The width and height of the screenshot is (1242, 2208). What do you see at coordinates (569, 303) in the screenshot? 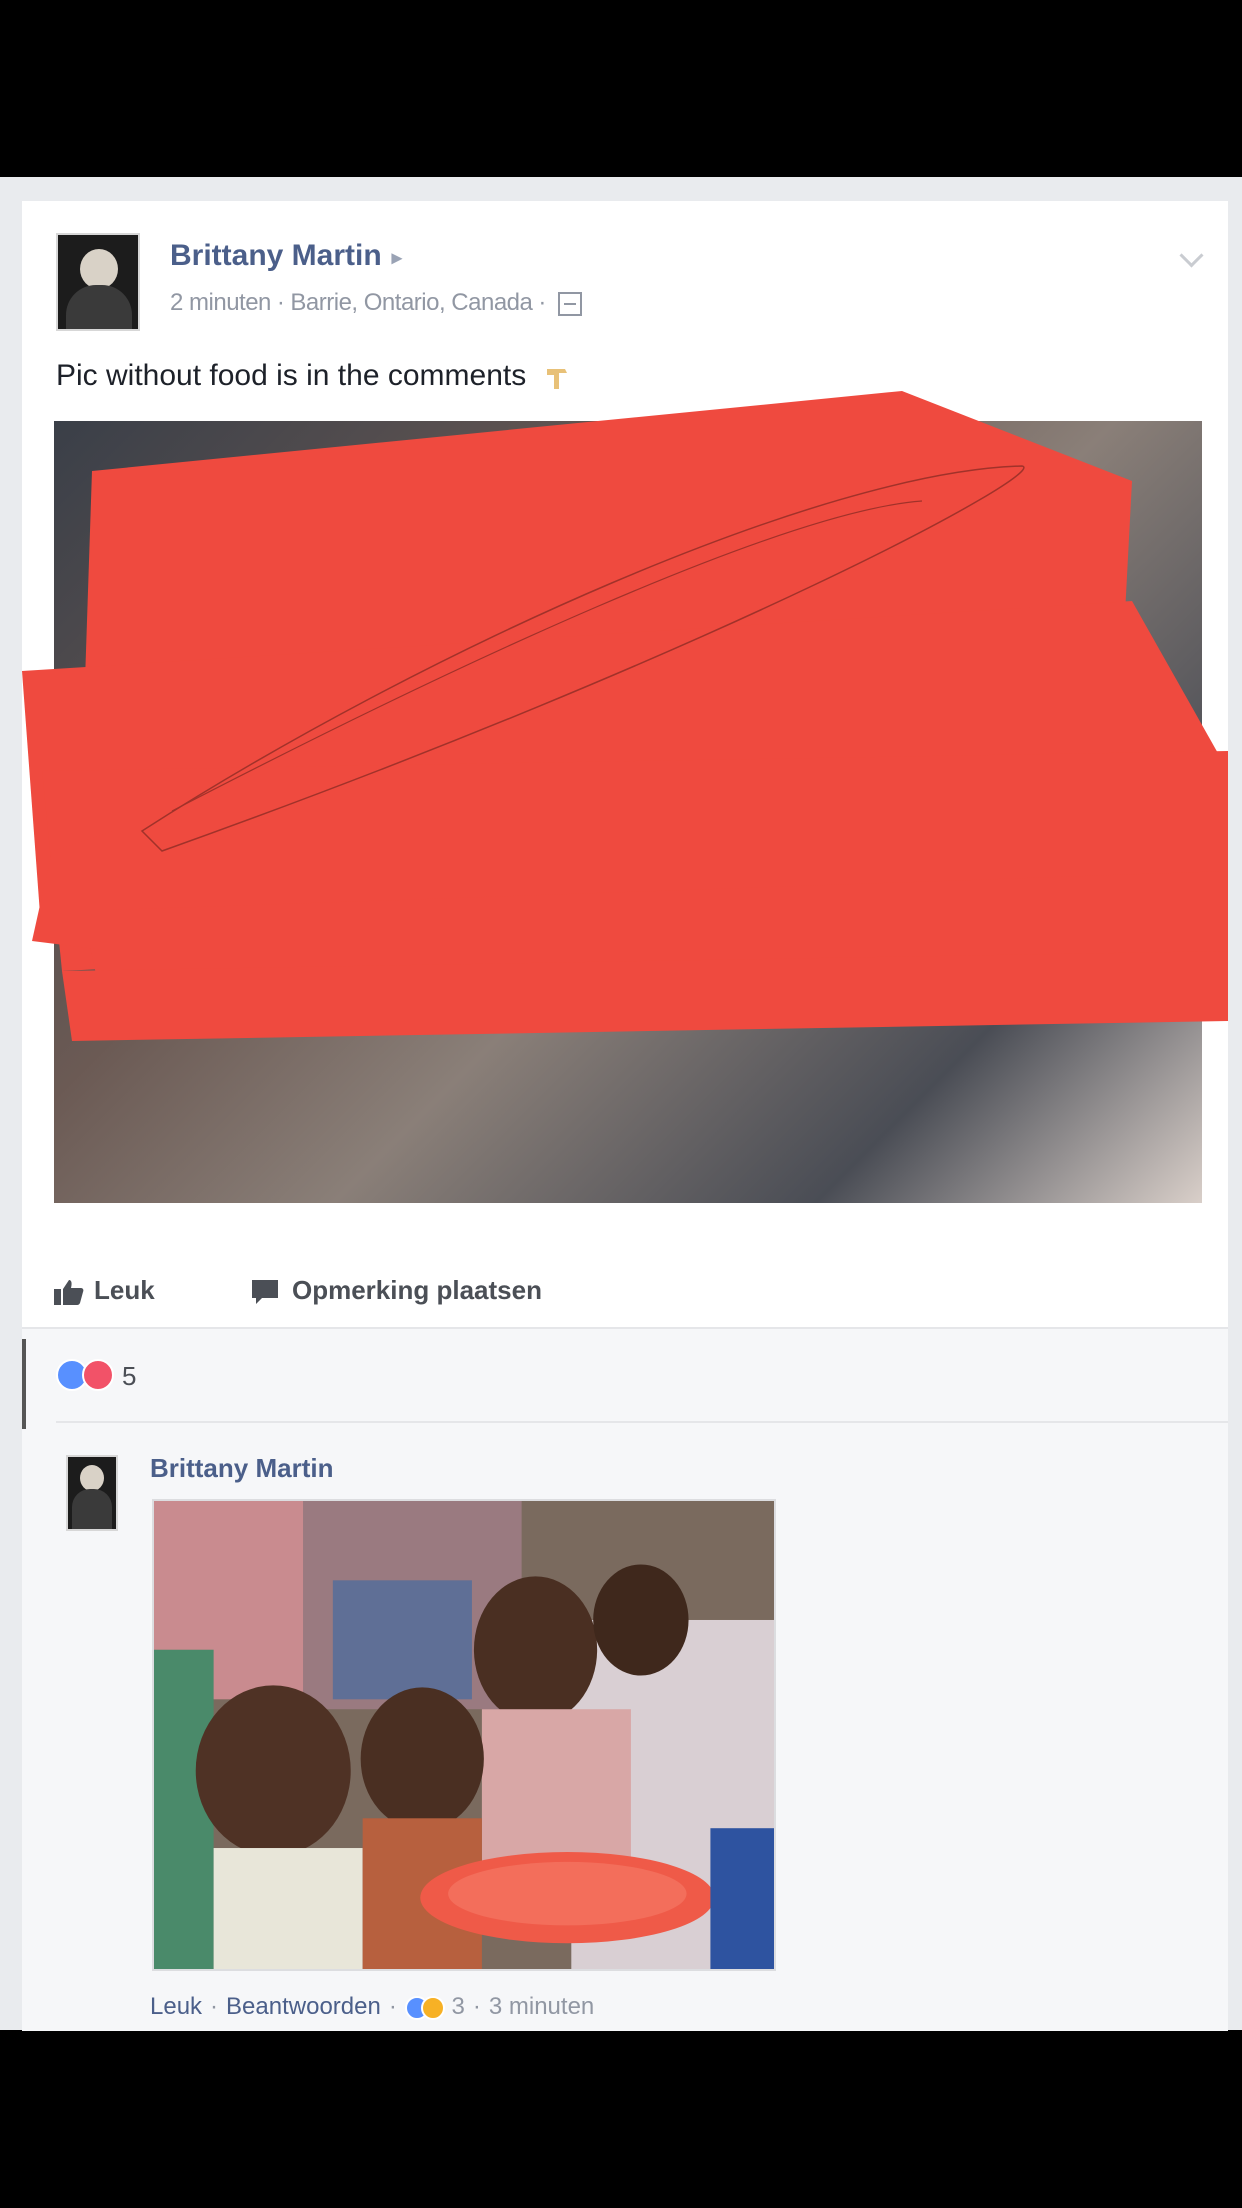
I see `audience-icon` at bounding box center [569, 303].